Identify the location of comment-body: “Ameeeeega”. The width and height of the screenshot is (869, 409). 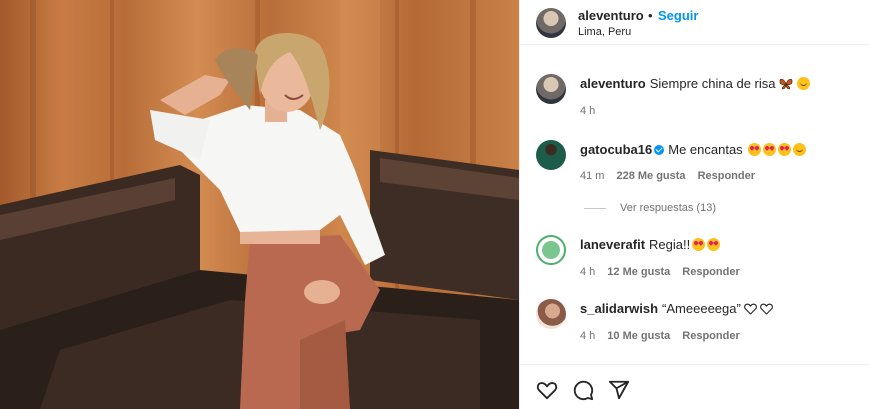
(701, 308).